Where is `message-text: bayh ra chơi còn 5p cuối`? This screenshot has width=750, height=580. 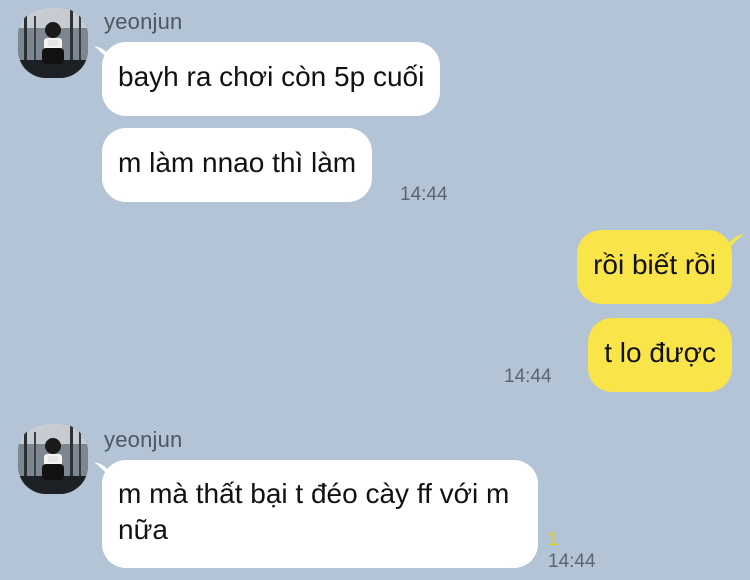
message-text: bayh ra chơi còn 5p cuối is located at coordinates (271, 76).